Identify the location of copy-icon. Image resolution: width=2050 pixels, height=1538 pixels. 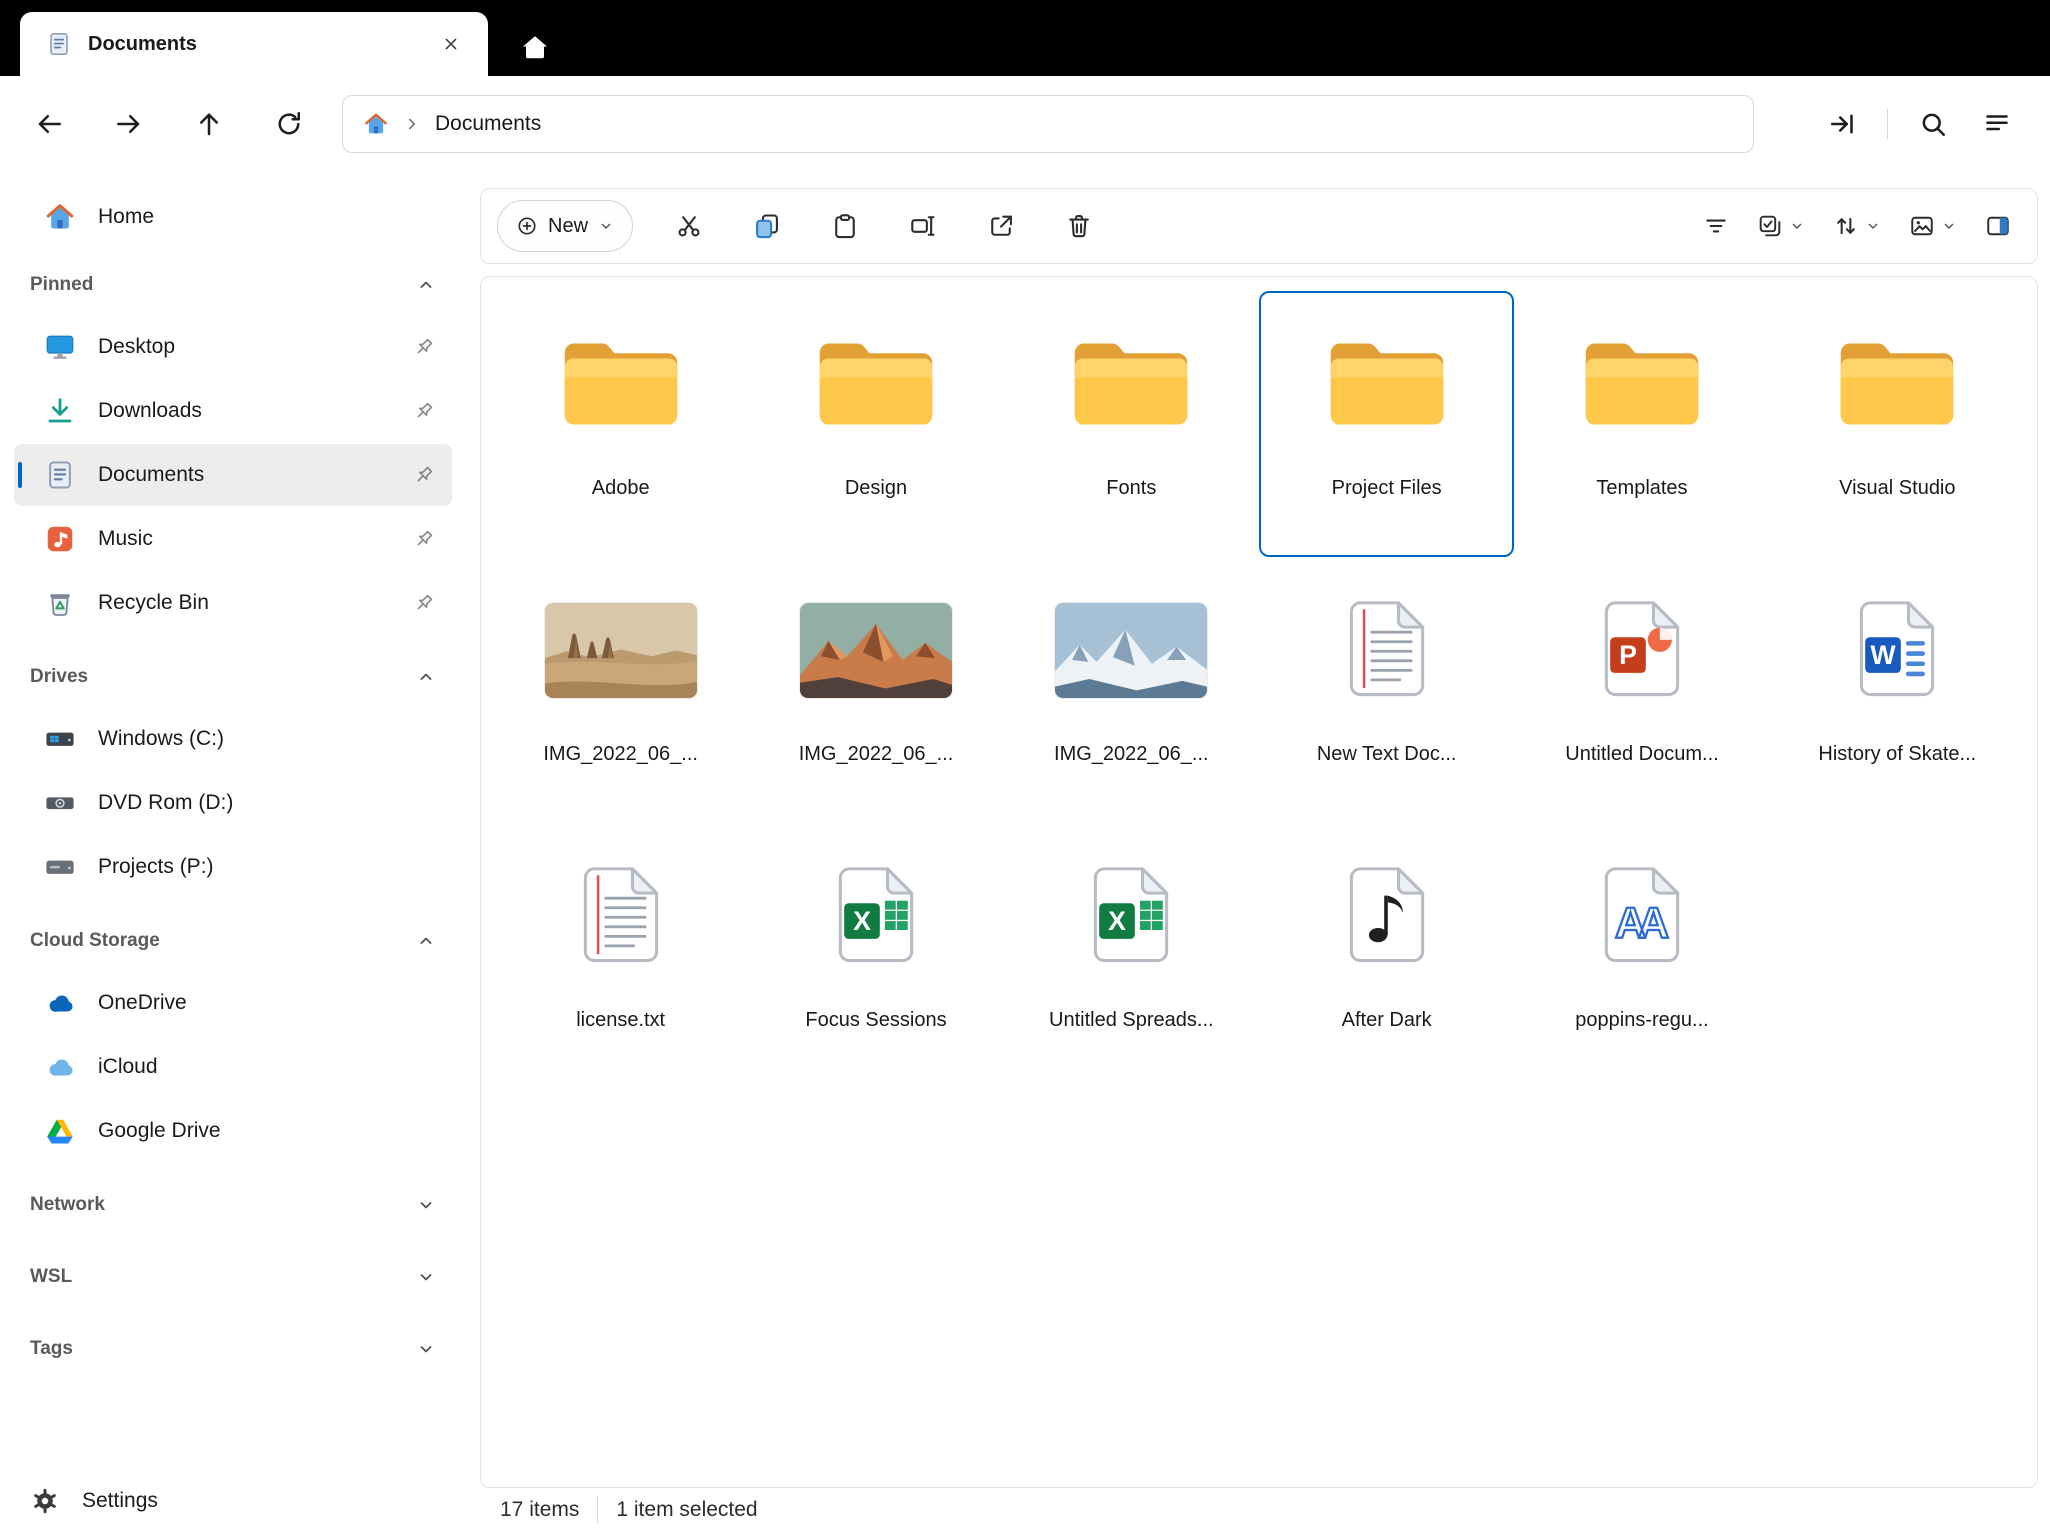
(767, 226).